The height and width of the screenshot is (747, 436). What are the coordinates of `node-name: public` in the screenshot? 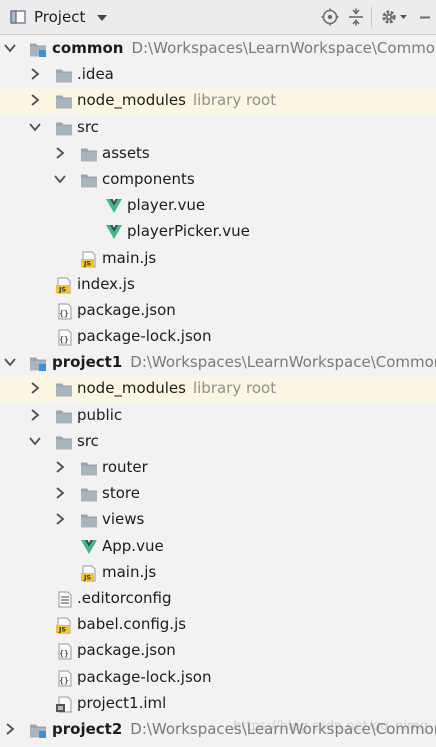 It's located at (100, 414).